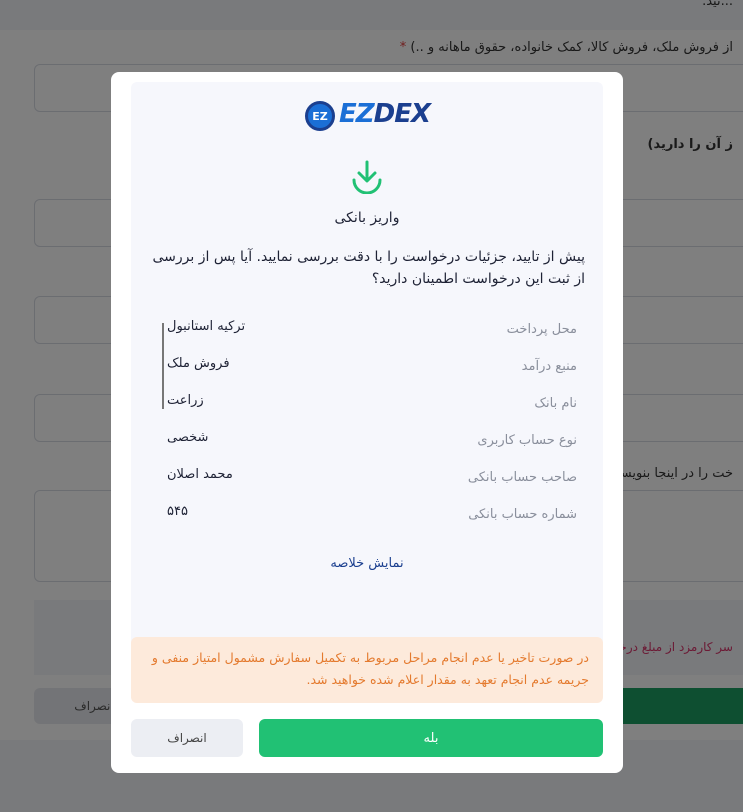 The width and height of the screenshot is (743, 812). Describe the element at coordinates (367, 365) in the screenshot. I see `detail-row: منبع درآمد فروش ملک` at that location.